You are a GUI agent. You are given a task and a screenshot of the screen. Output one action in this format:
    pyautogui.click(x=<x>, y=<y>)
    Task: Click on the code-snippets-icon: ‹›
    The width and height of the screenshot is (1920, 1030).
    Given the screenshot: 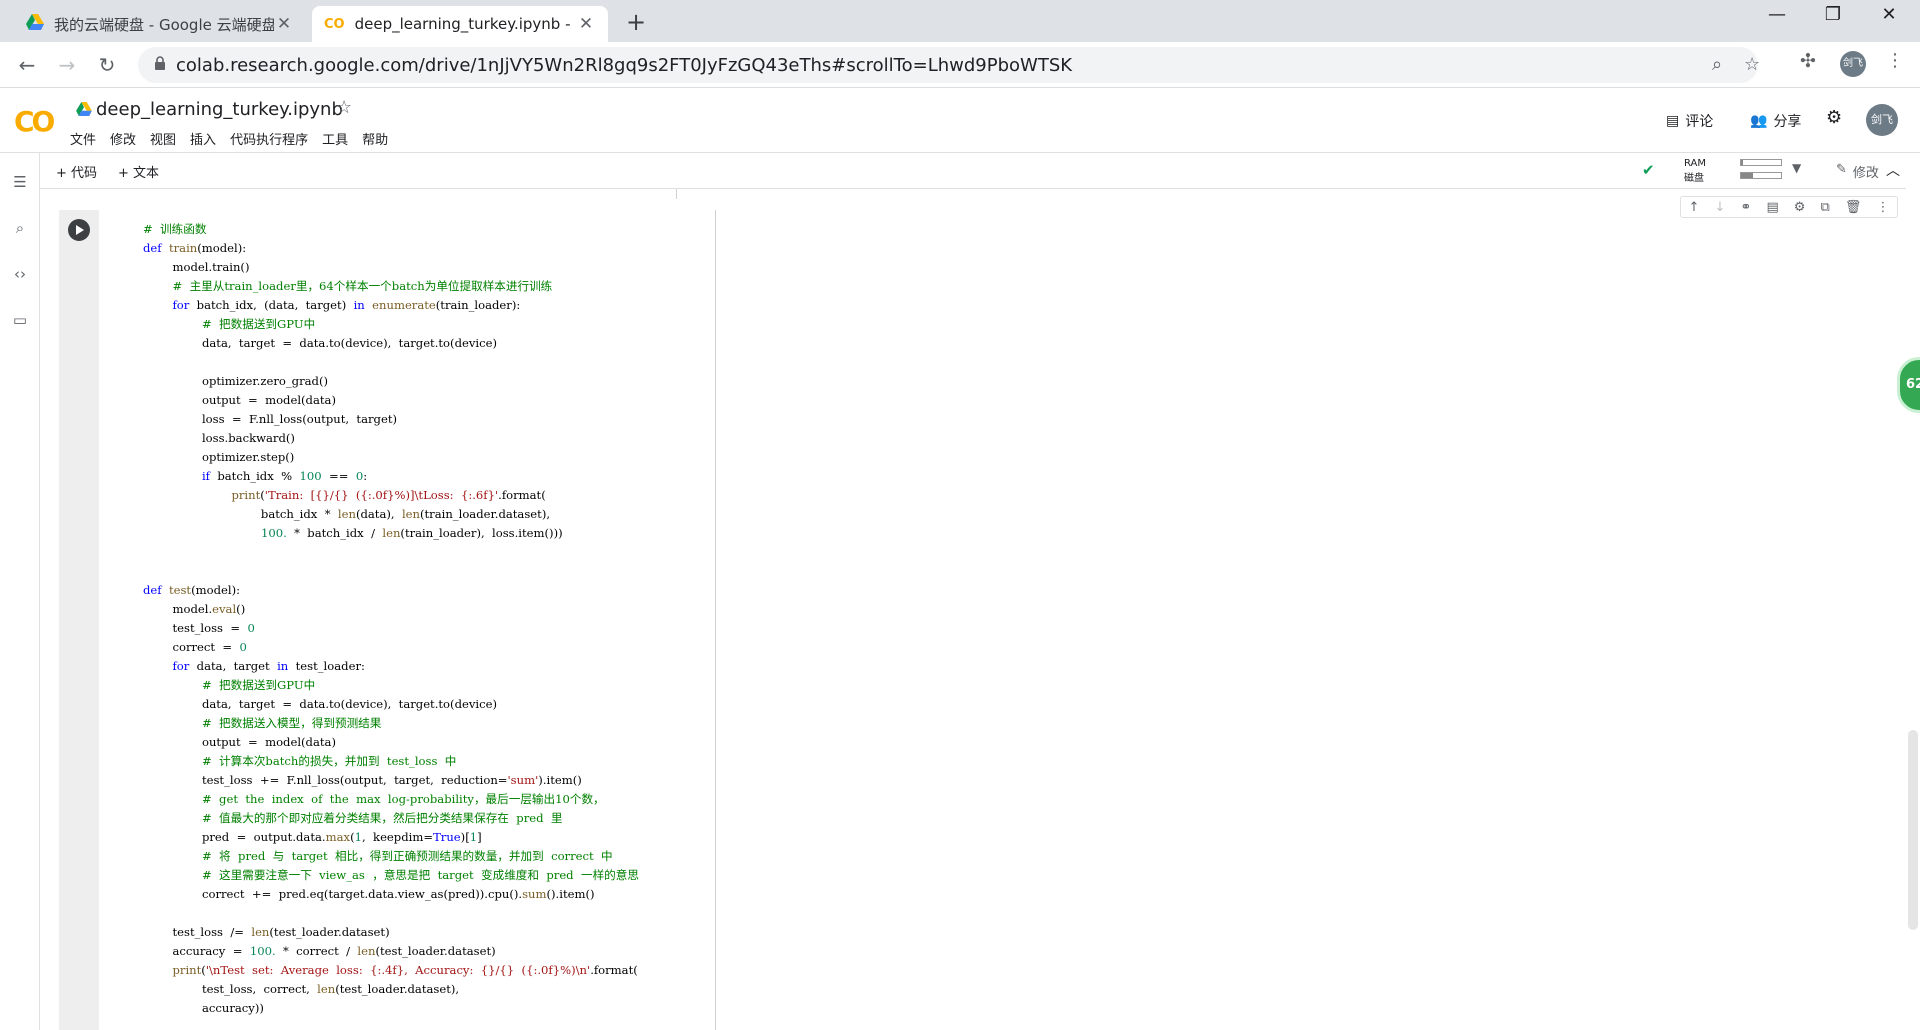 What is the action you would take?
    pyautogui.click(x=20, y=275)
    